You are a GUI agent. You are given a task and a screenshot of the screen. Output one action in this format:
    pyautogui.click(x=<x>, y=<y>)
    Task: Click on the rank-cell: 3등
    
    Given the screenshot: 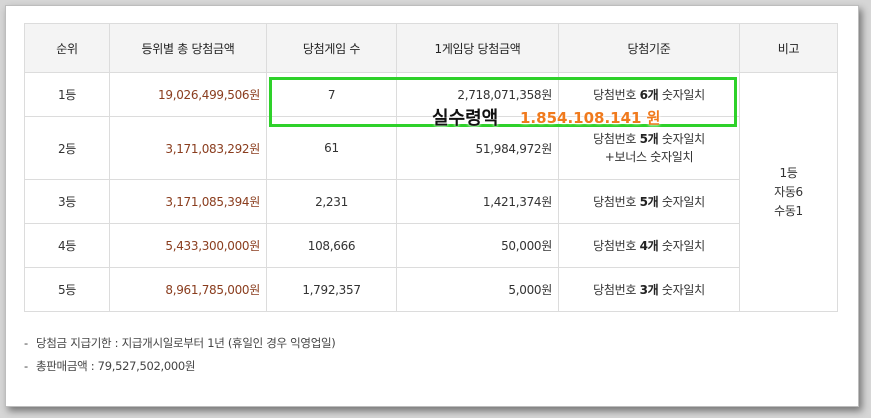 What is the action you would take?
    pyautogui.click(x=67, y=201)
    